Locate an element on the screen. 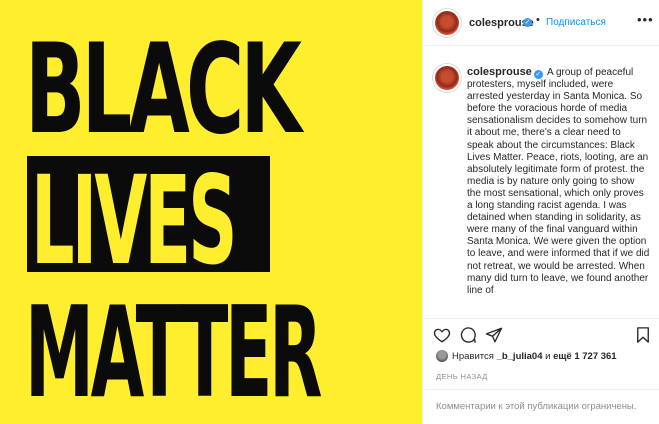 The height and width of the screenshot is (424, 659). avatar is located at coordinates (447, 23).